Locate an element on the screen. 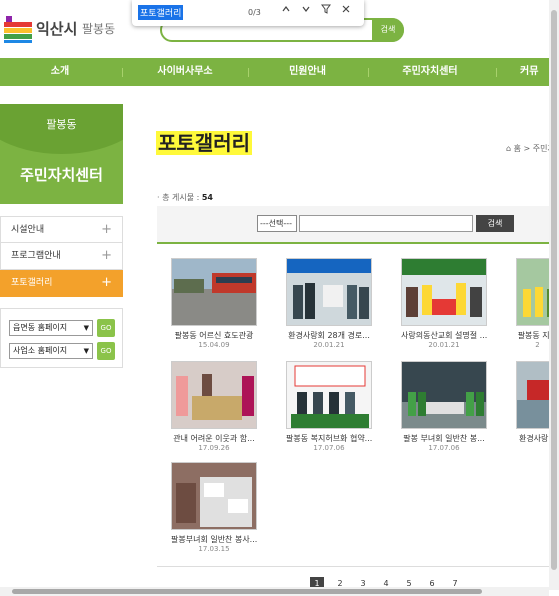 This screenshot has height=596, width=559. horizontal-scrollbar is located at coordinates (274, 591).